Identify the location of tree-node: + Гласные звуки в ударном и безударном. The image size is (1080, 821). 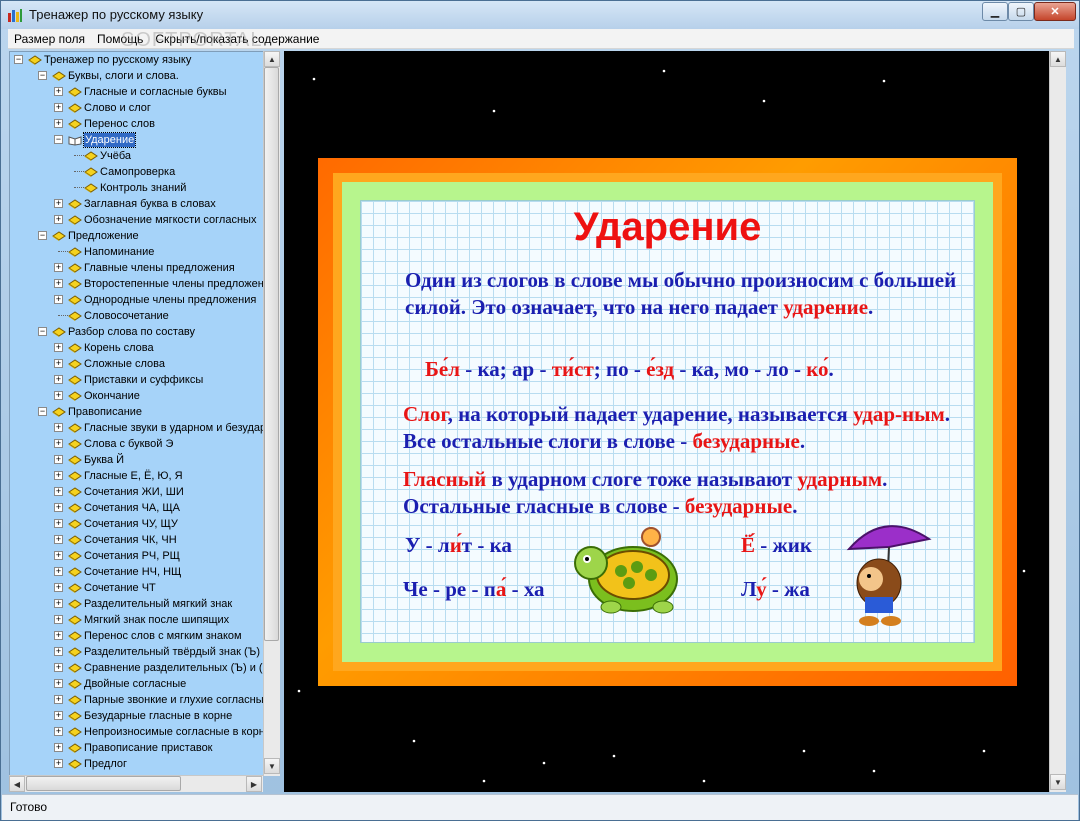
(144, 428).